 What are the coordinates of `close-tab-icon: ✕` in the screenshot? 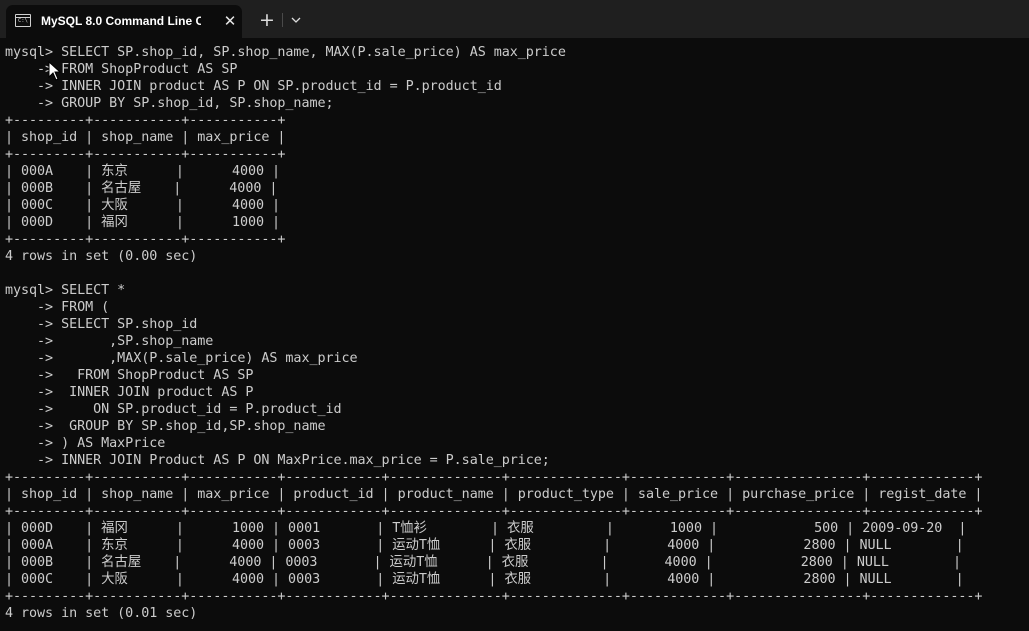 It's located at (230, 21).